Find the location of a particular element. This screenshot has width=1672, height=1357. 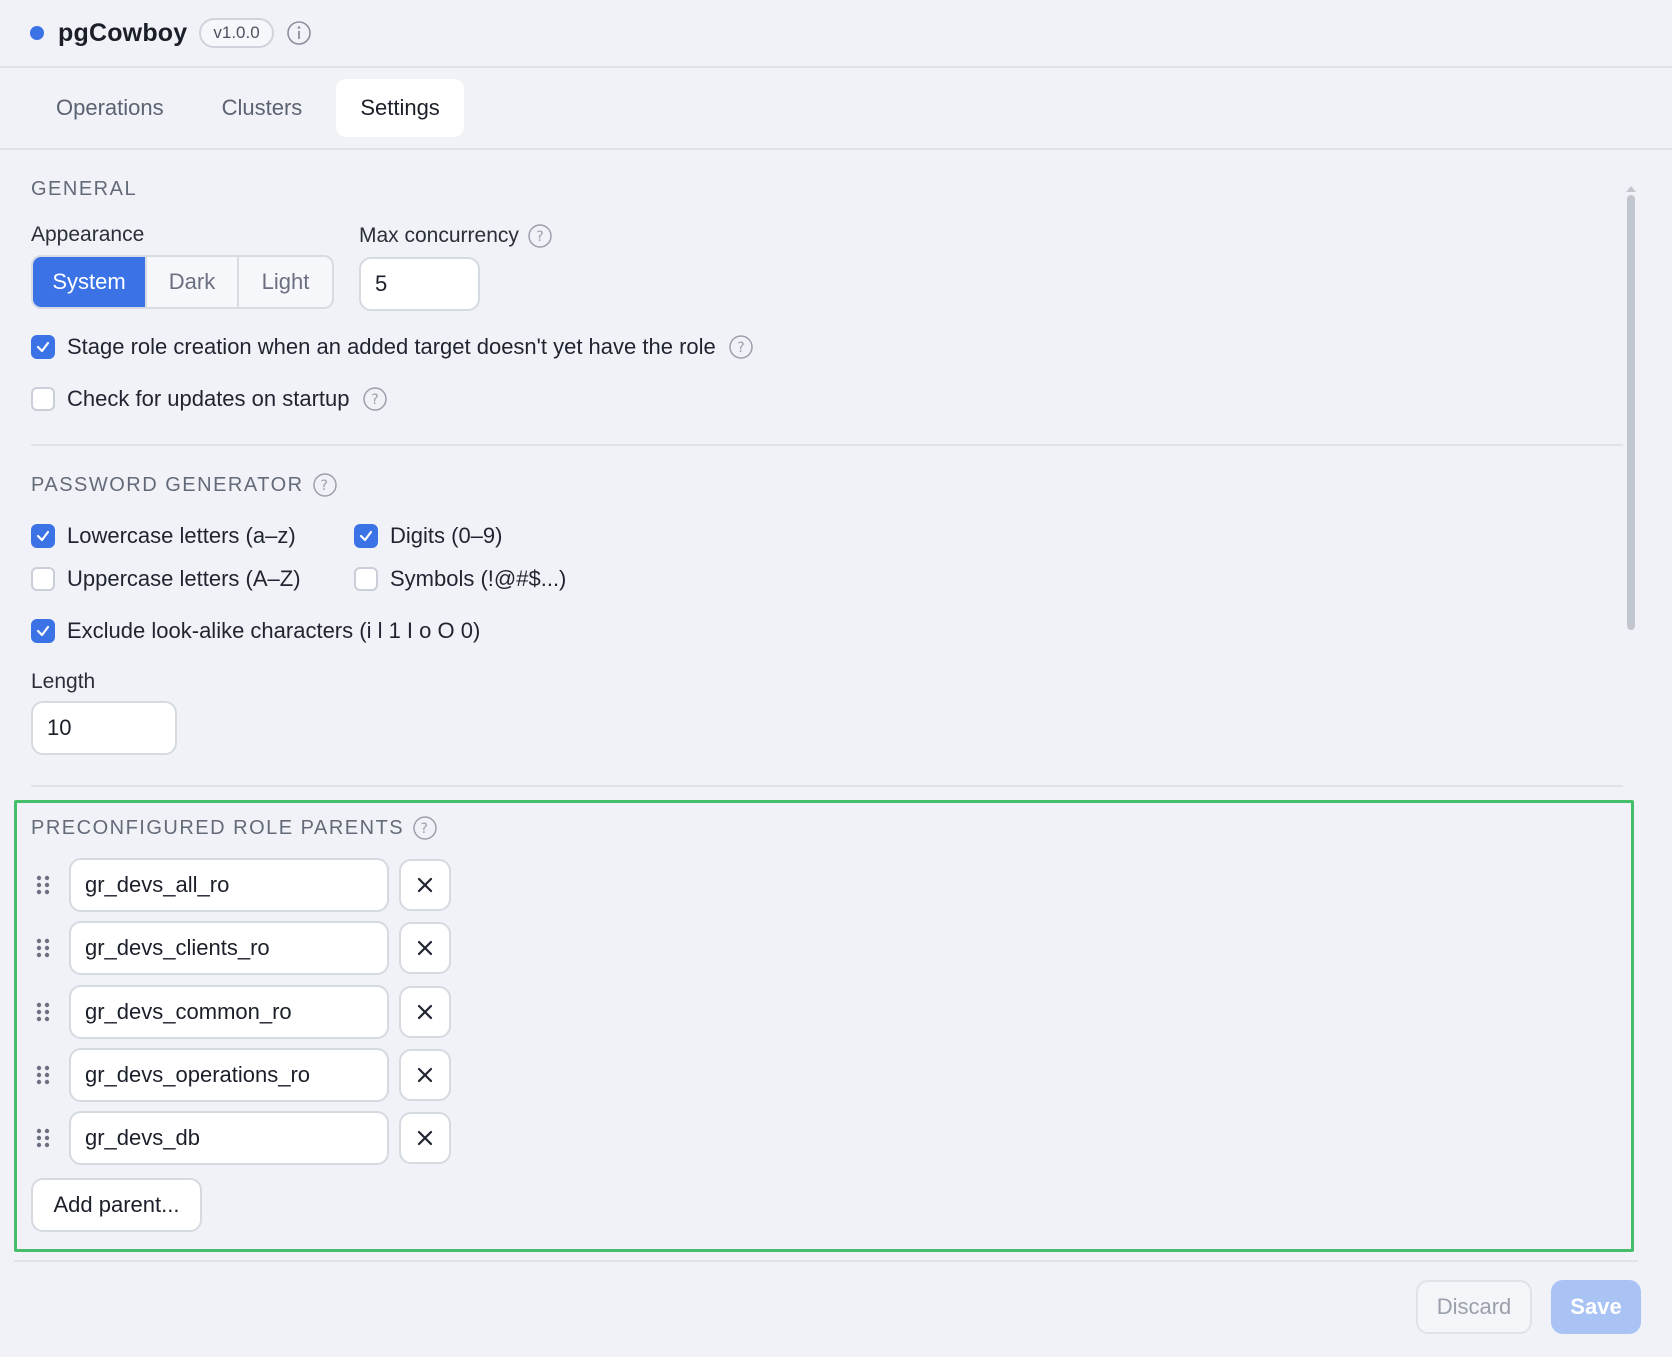

check-updates-label: Check for updates on startup is located at coordinates (208, 398).